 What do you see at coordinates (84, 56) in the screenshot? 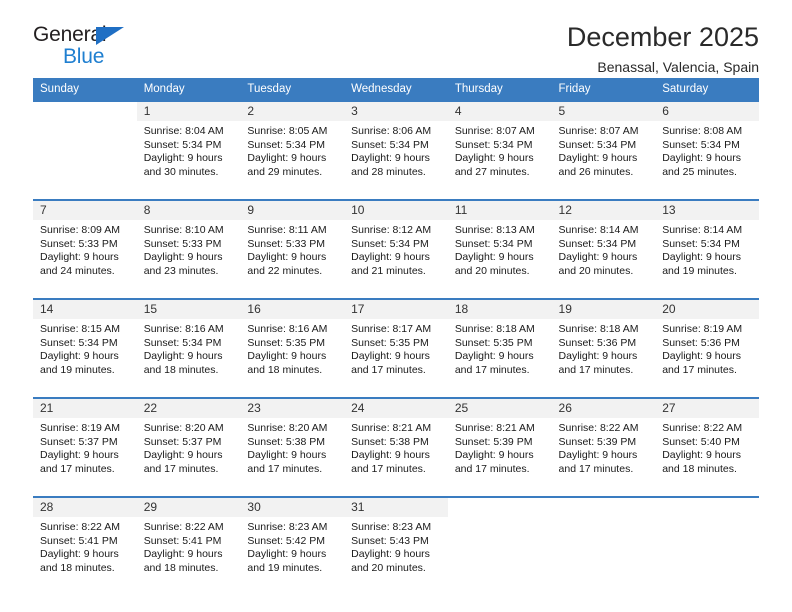
I see `logo-text-blue: Blue` at bounding box center [84, 56].